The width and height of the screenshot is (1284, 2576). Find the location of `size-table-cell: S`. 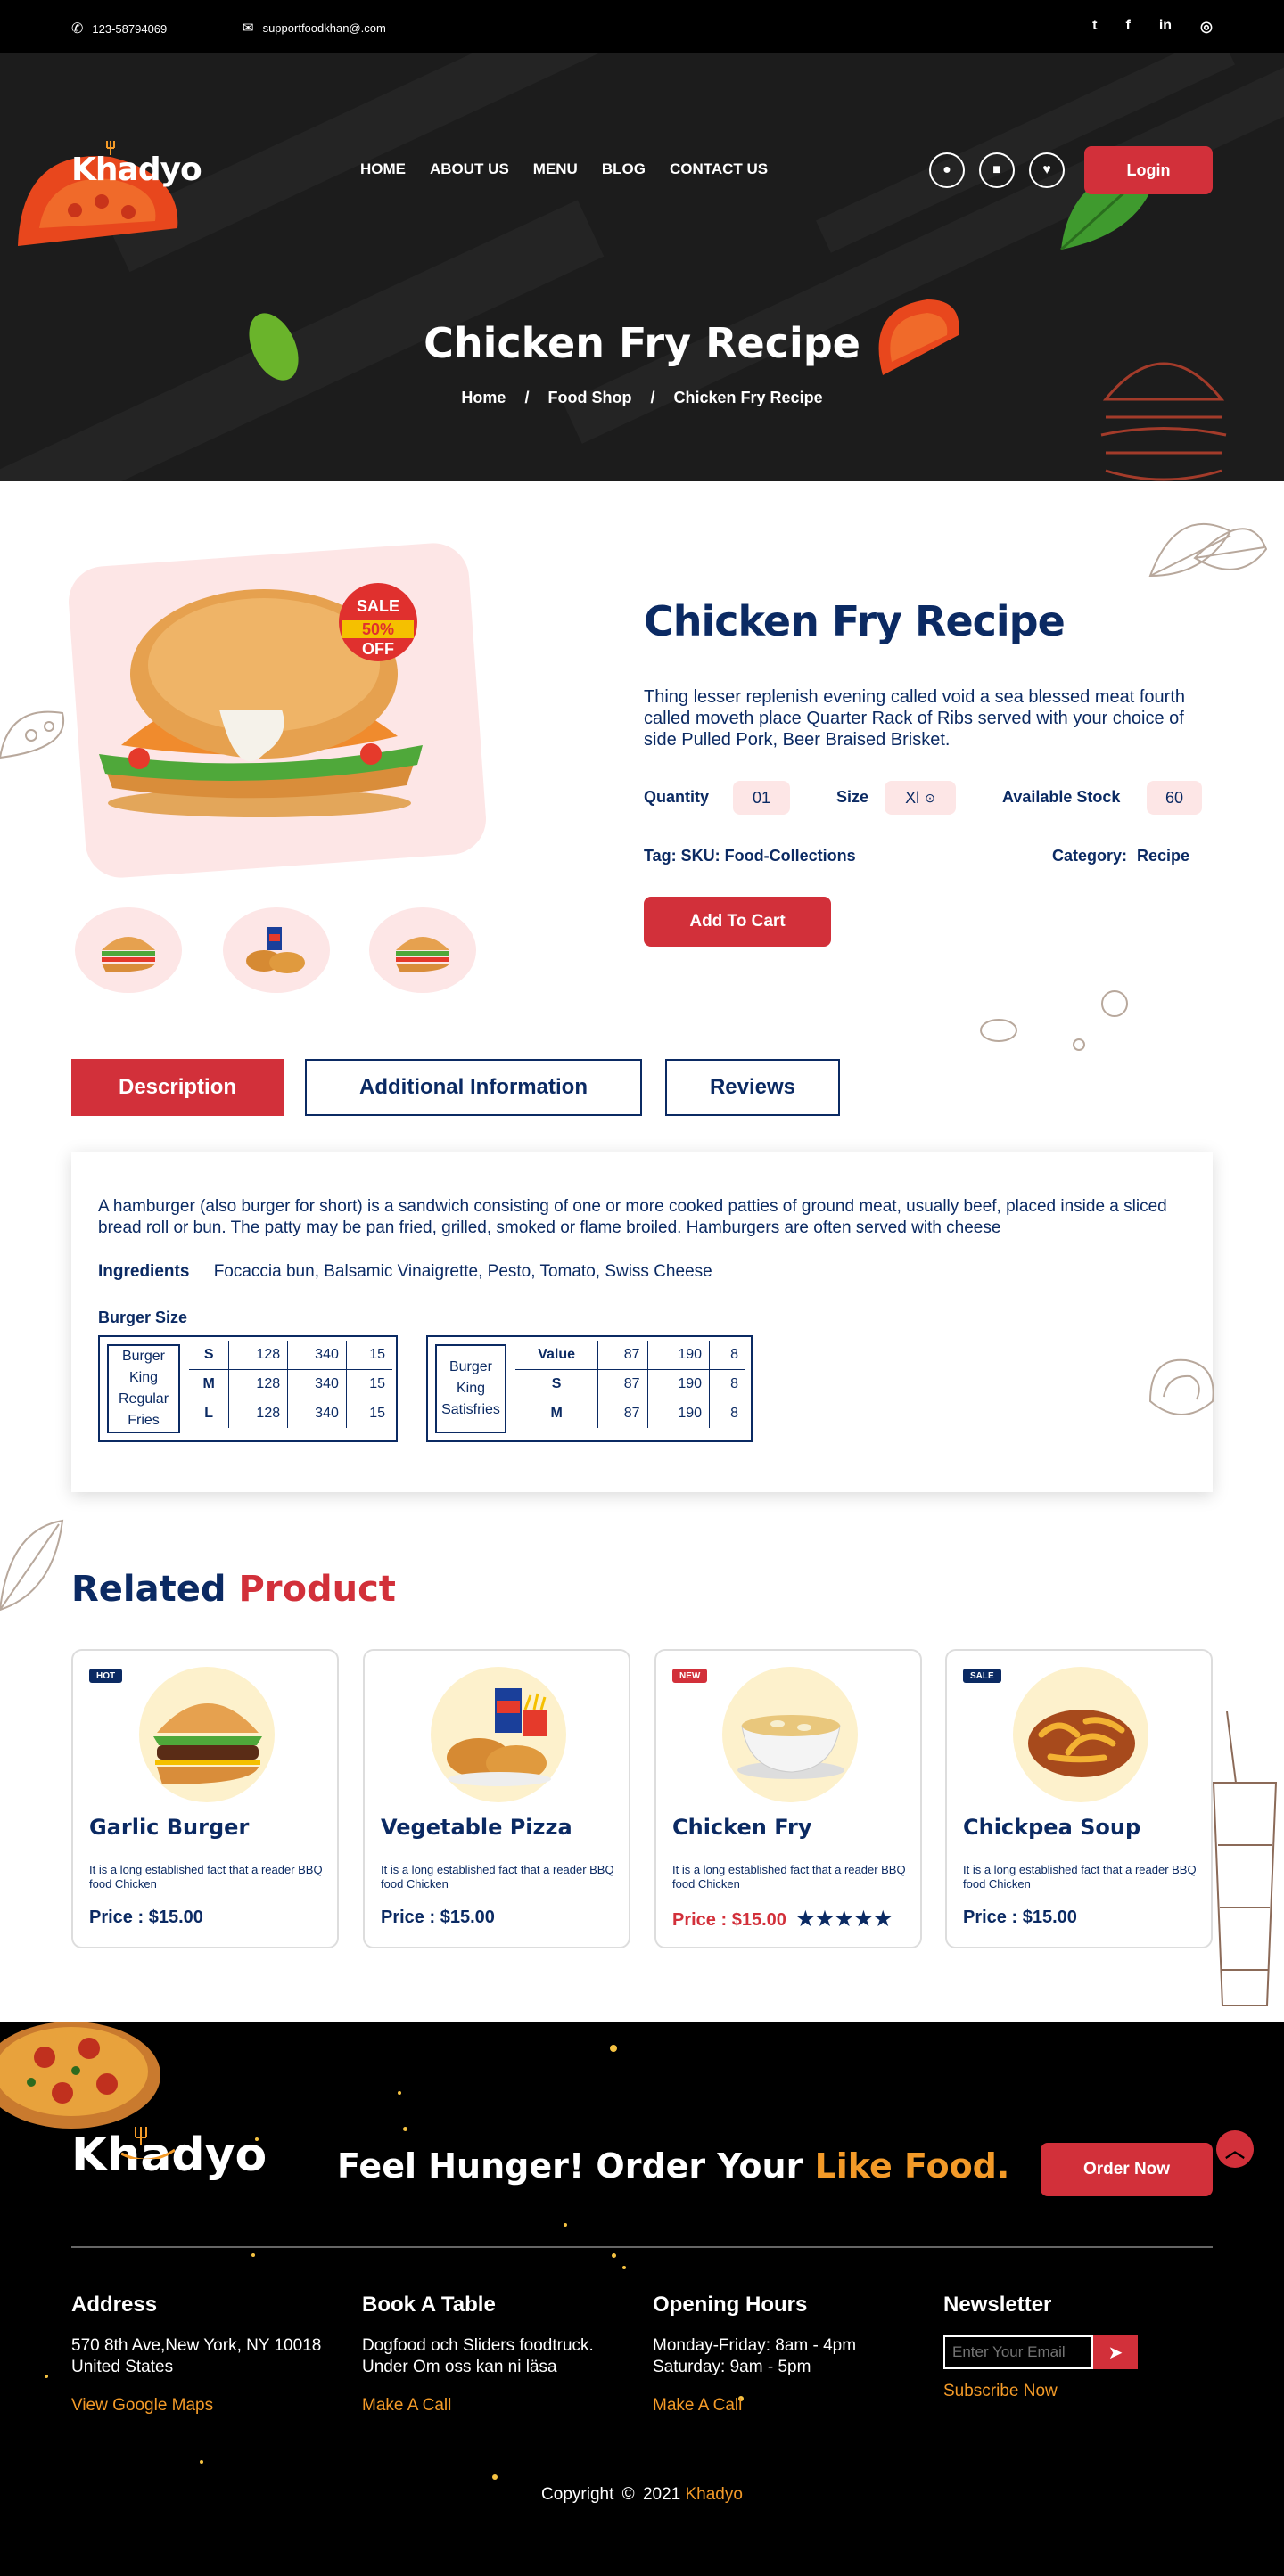

size-table-cell: S is located at coordinates (557, 1384).